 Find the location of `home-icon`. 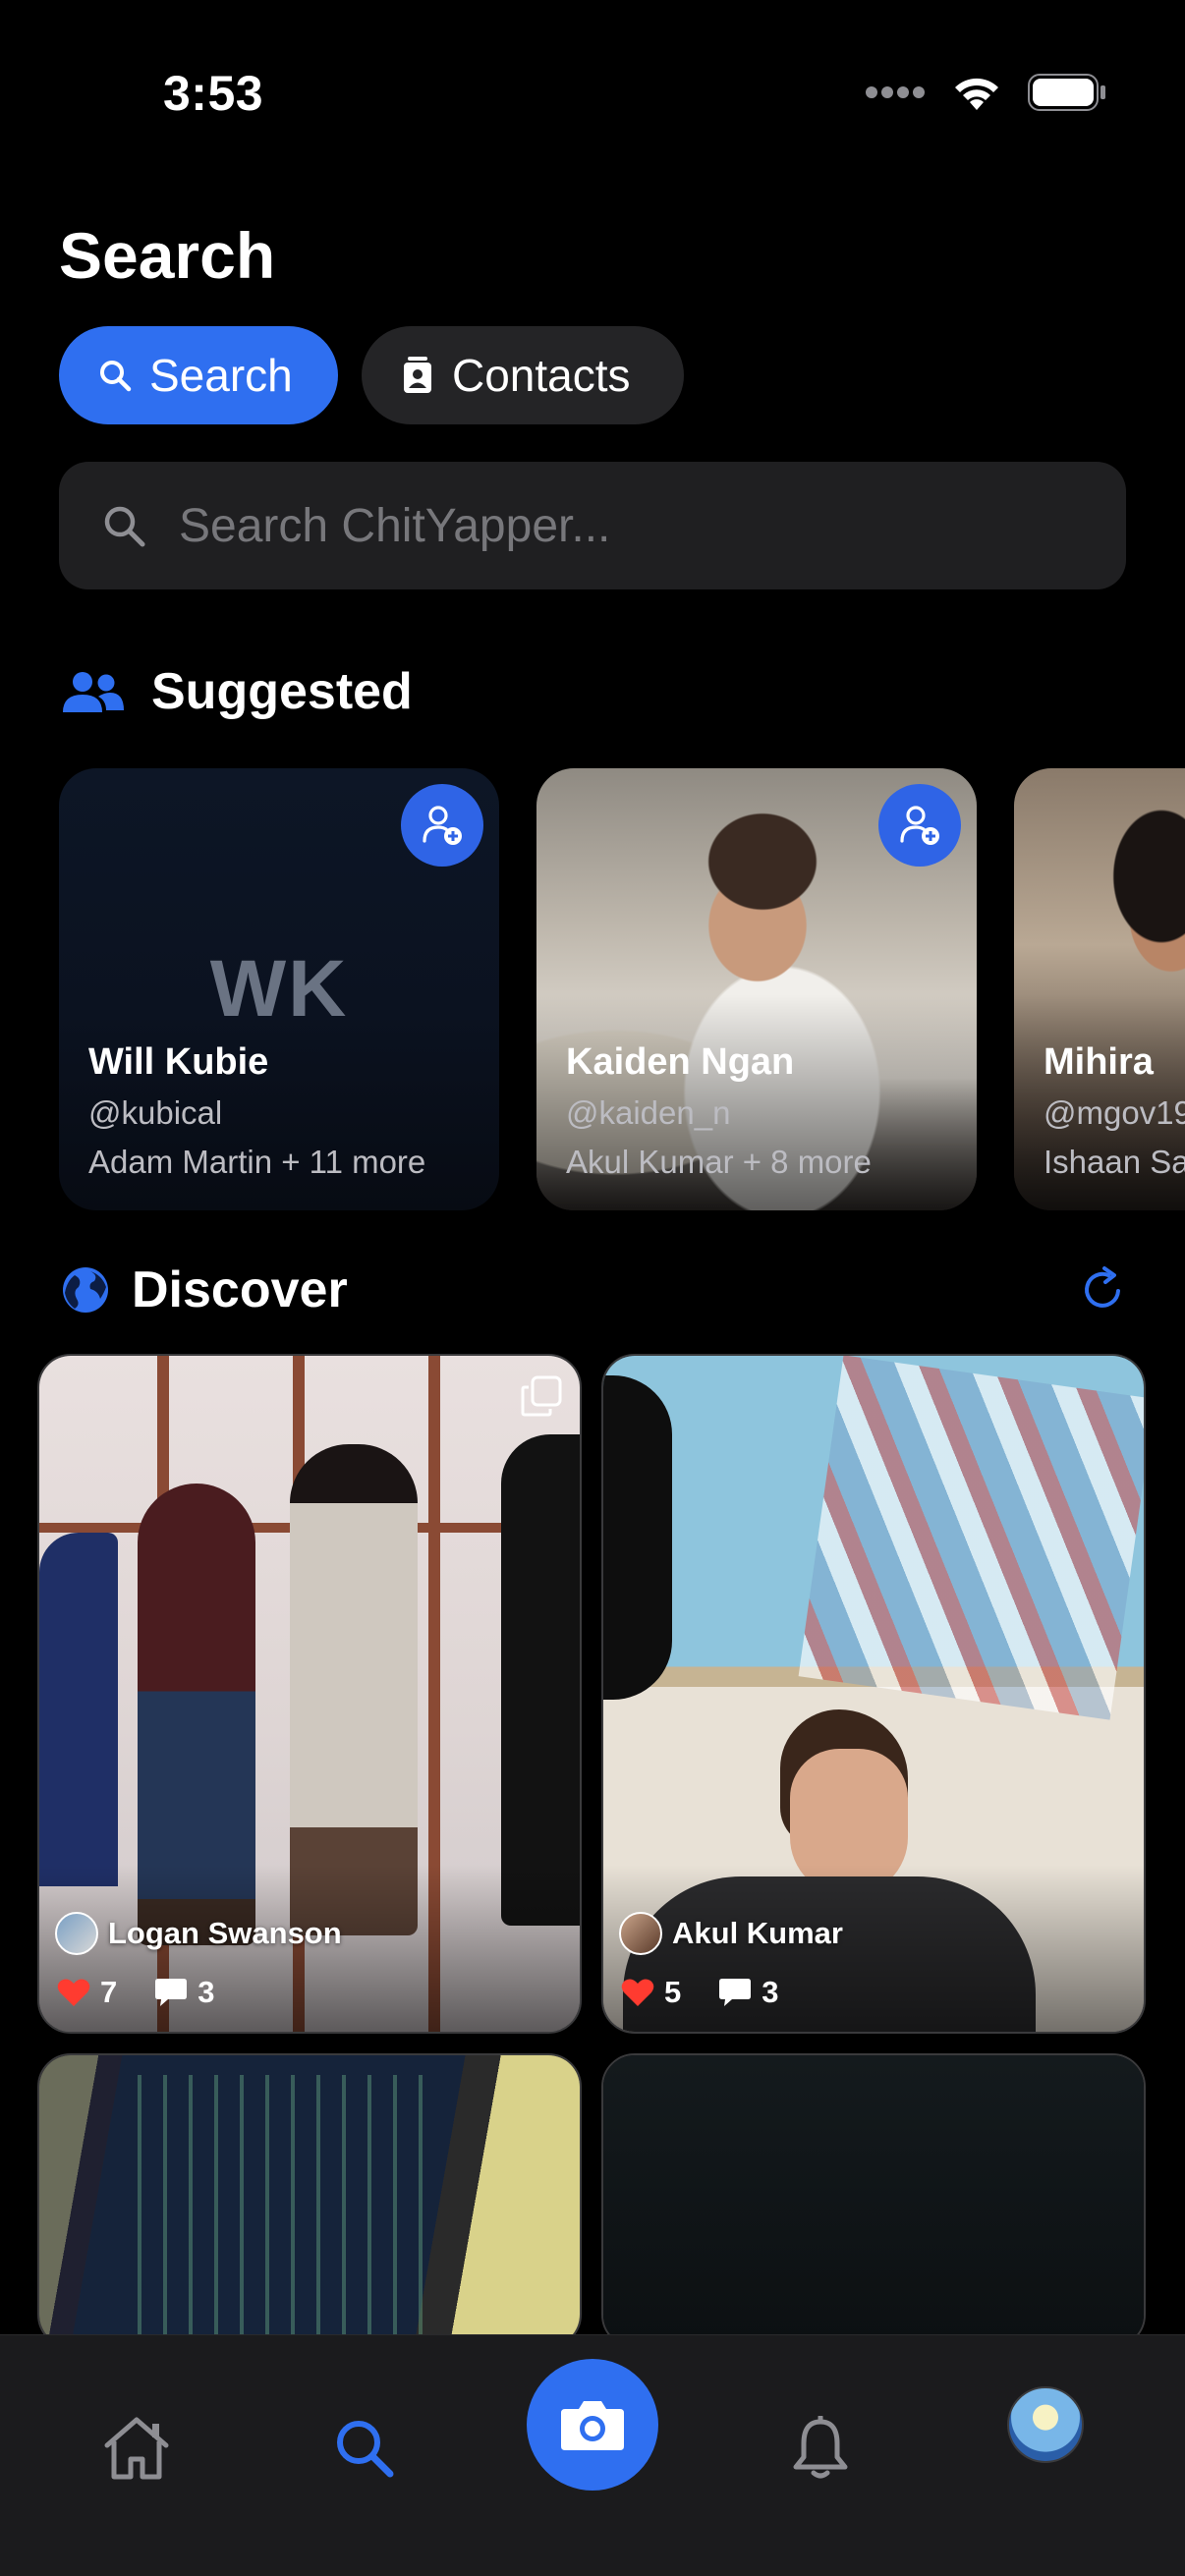

home-icon is located at coordinates (136, 2448).